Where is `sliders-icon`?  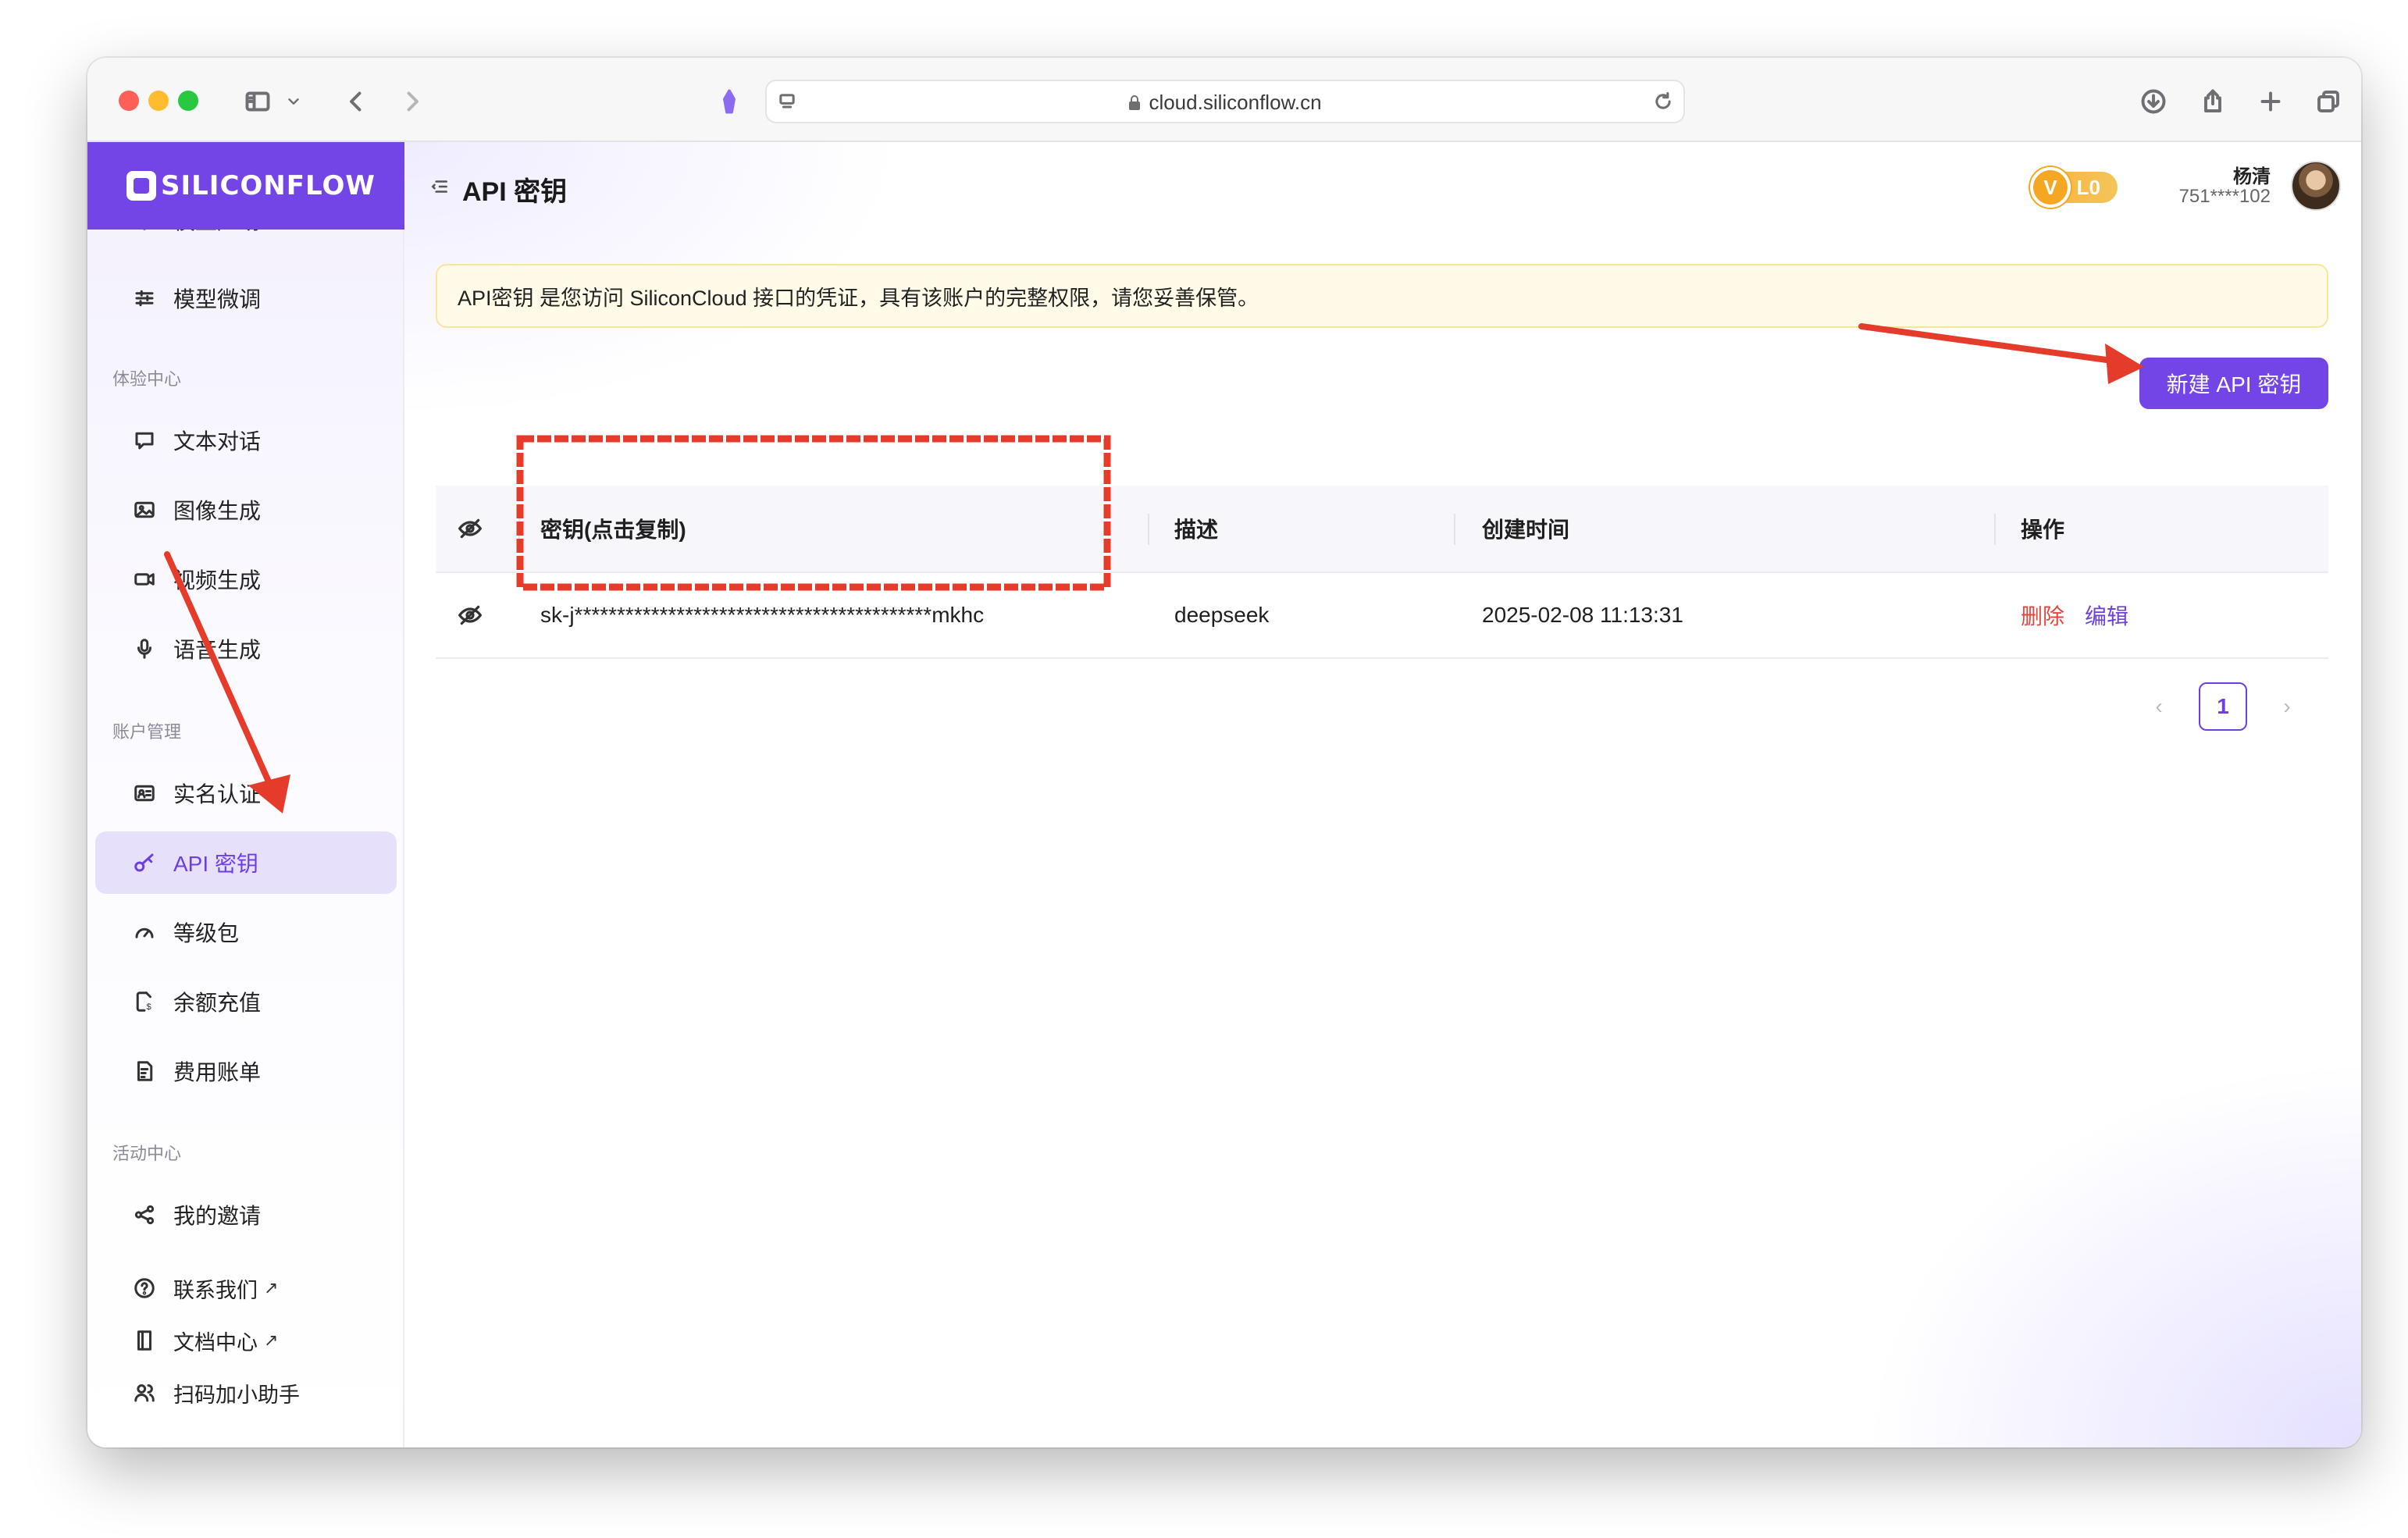
sliders-icon is located at coordinates (144, 298).